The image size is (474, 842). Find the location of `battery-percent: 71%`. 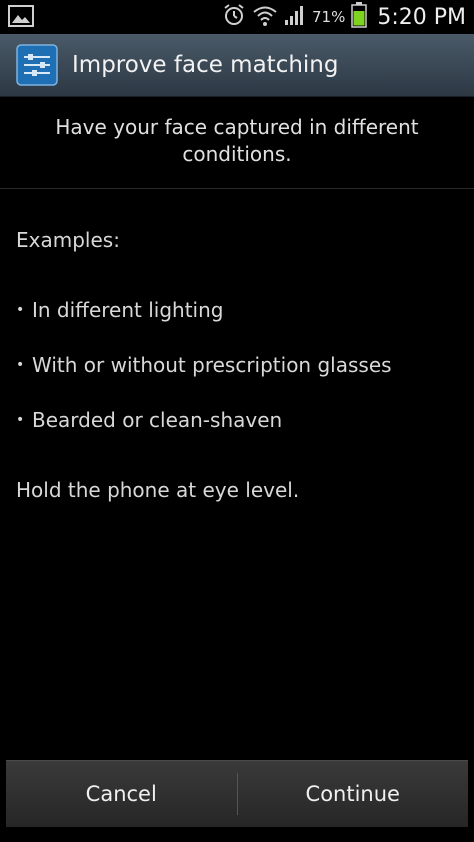

battery-percent: 71% is located at coordinates (329, 17).